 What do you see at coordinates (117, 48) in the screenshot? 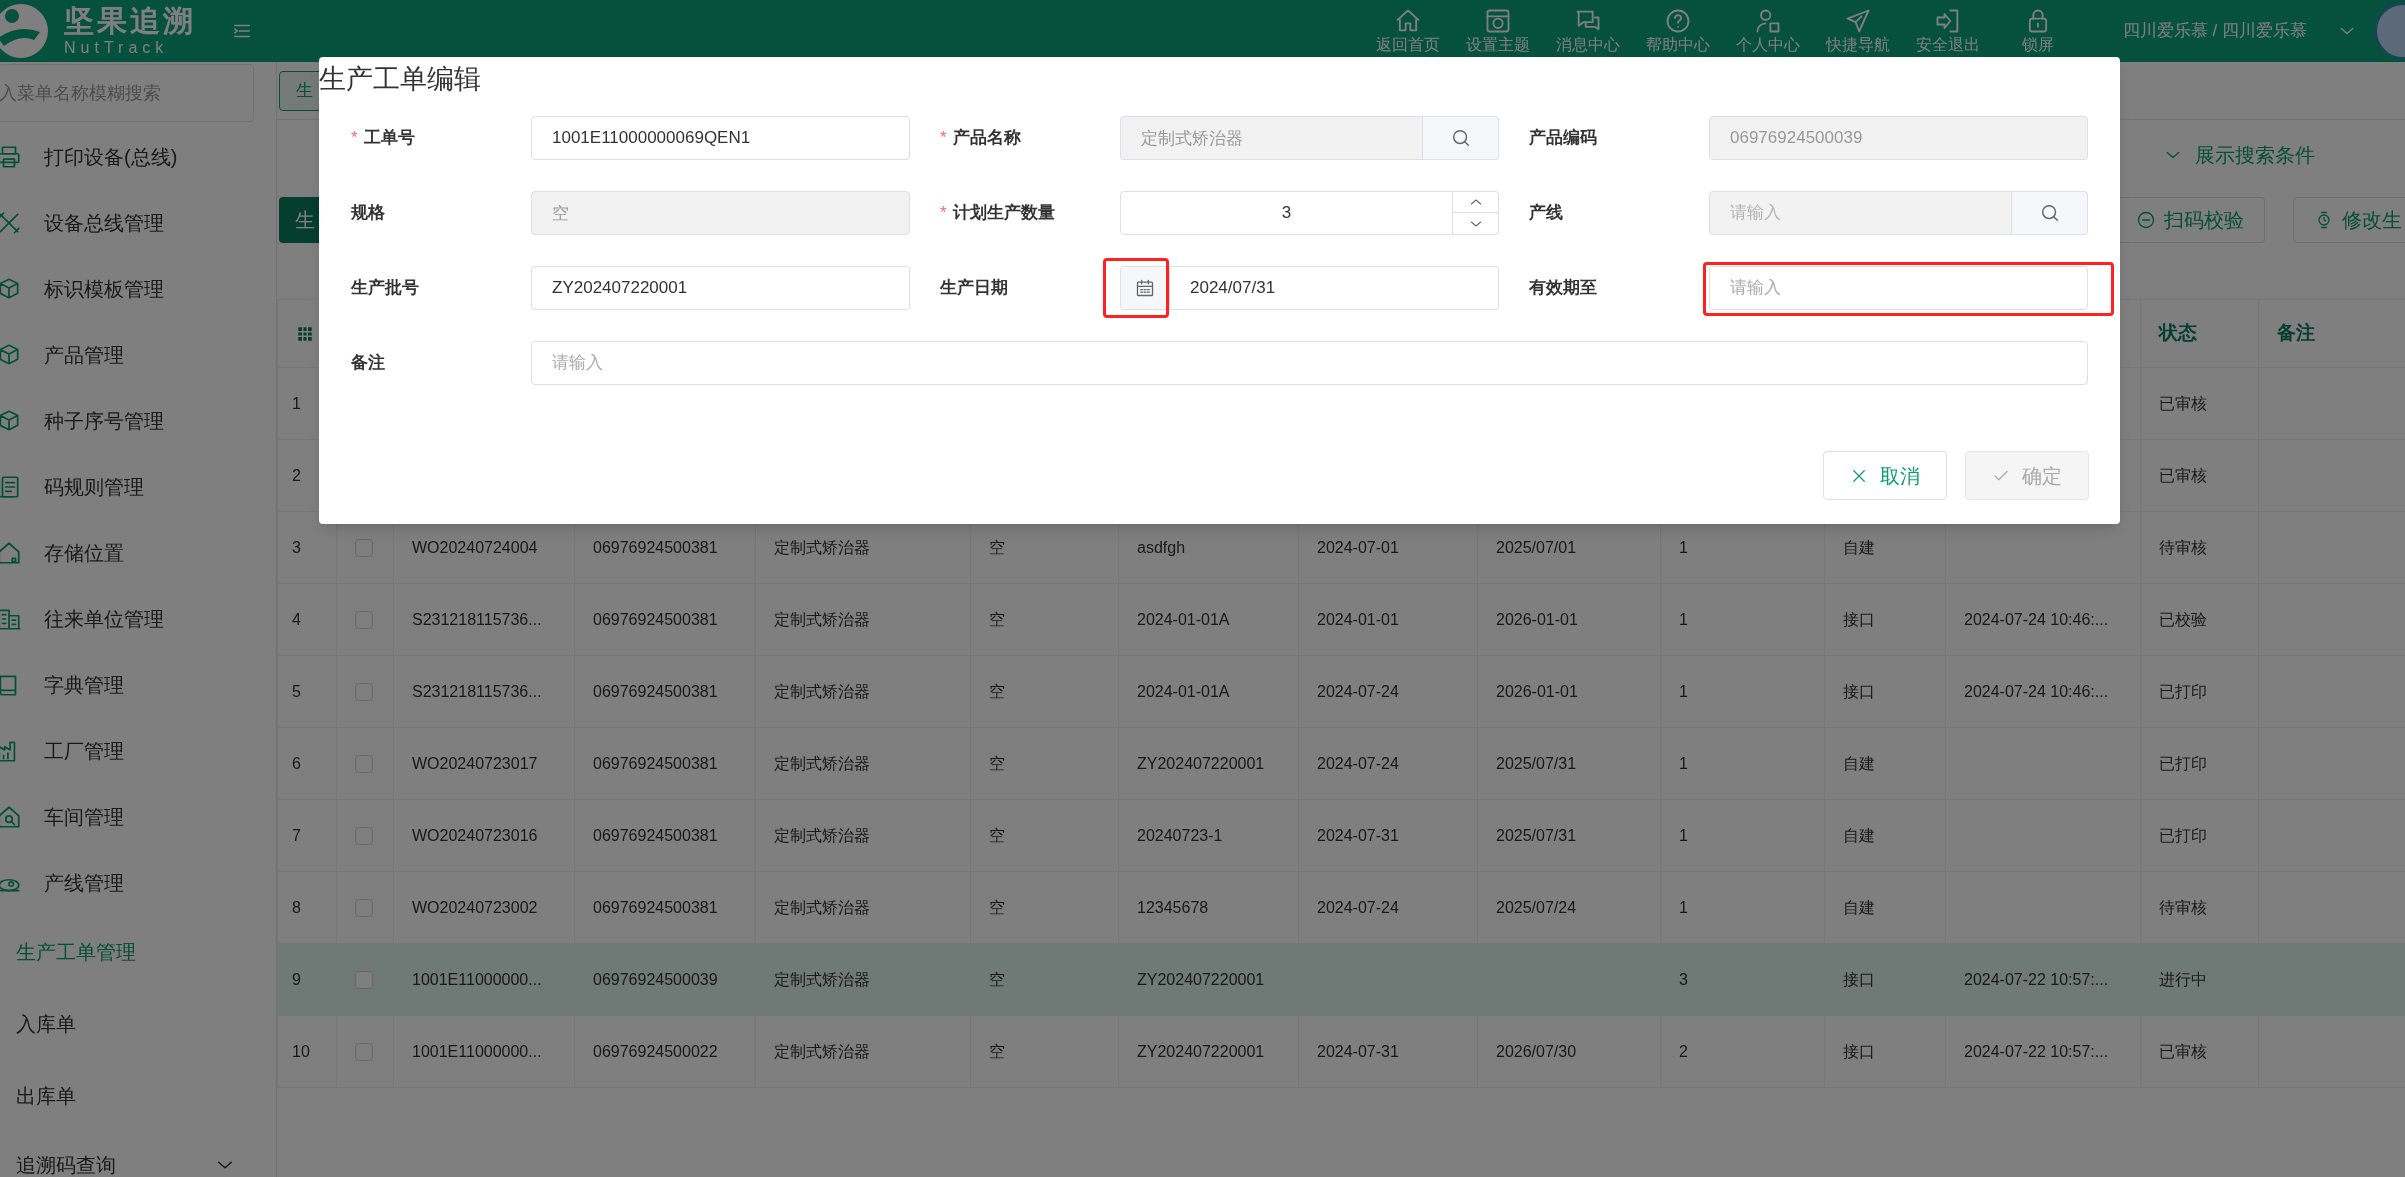
I see `logo-subtitle: NutTrack` at bounding box center [117, 48].